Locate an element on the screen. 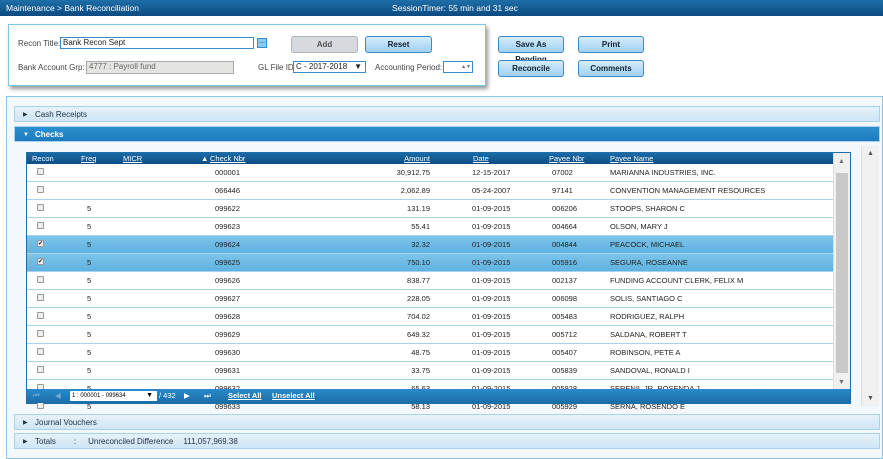  bank-grp-label: Bank Account Grp: is located at coordinates (51, 67).